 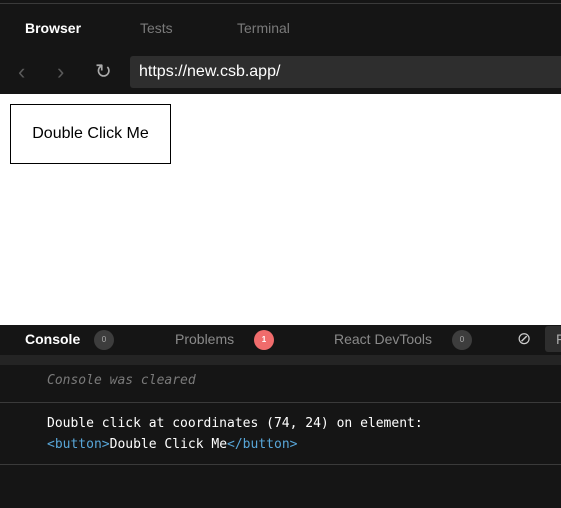 What do you see at coordinates (462, 340) in the screenshot?
I see `devtools-count-badge: 0` at bounding box center [462, 340].